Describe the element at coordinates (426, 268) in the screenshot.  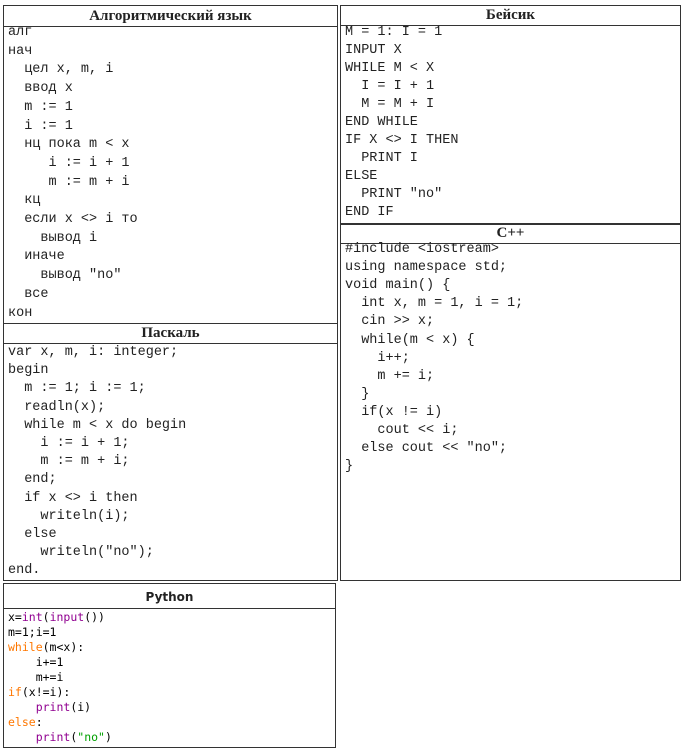
I see `code-line: using namespace std;` at that location.